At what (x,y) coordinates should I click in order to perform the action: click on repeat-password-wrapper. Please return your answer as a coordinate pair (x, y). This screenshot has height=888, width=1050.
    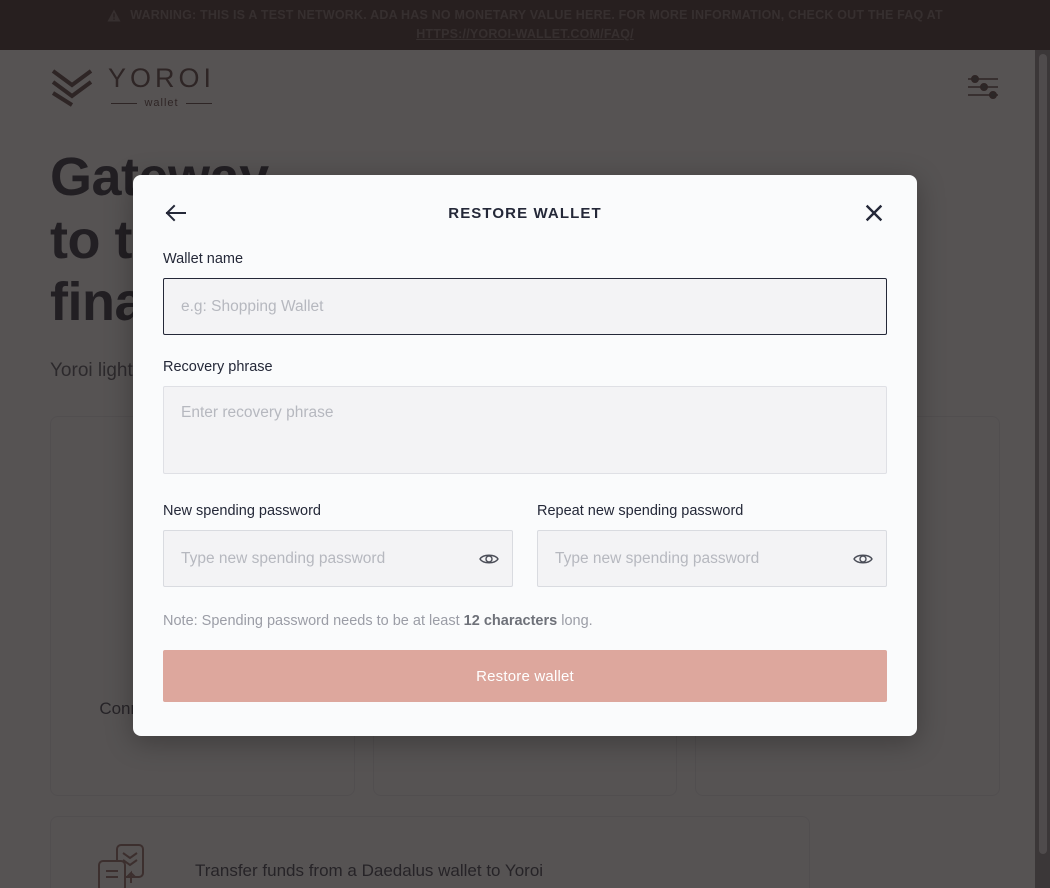
    Looking at the image, I should click on (712, 558).